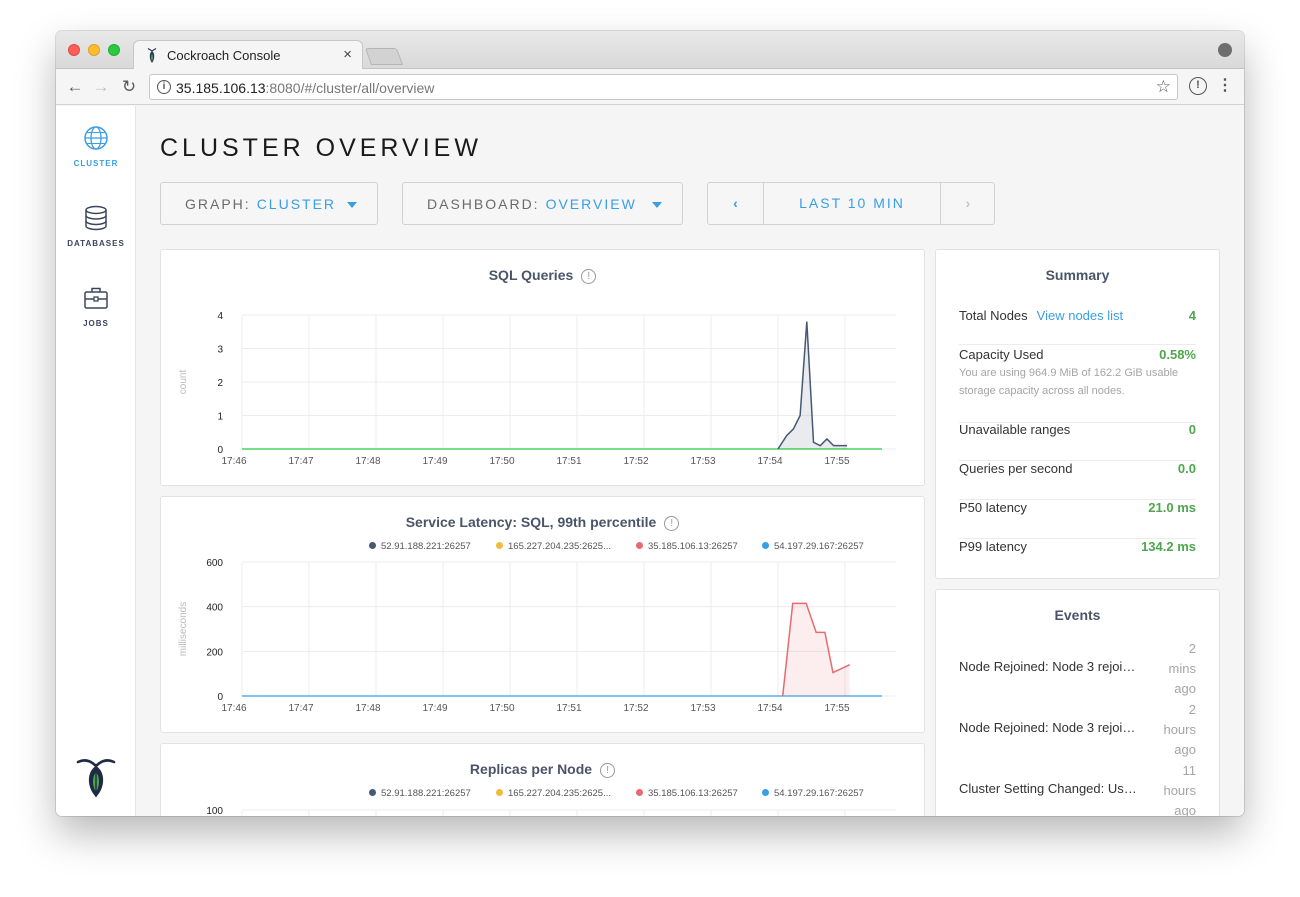 This screenshot has height=897, width=1300. What do you see at coordinates (96, 461) in the screenshot?
I see `sidebar: CLUSTER DATABASES JOBS` at bounding box center [96, 461].